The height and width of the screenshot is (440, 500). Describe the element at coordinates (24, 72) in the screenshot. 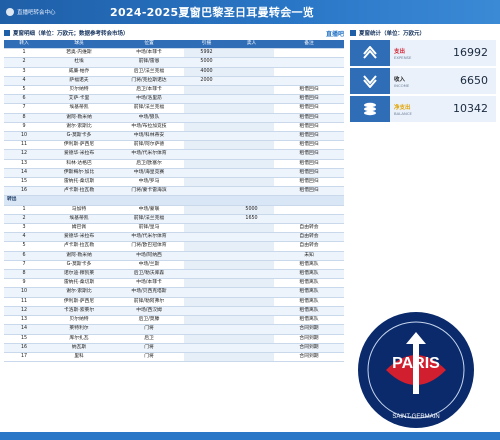

I see `table-cell: 3` at that location.